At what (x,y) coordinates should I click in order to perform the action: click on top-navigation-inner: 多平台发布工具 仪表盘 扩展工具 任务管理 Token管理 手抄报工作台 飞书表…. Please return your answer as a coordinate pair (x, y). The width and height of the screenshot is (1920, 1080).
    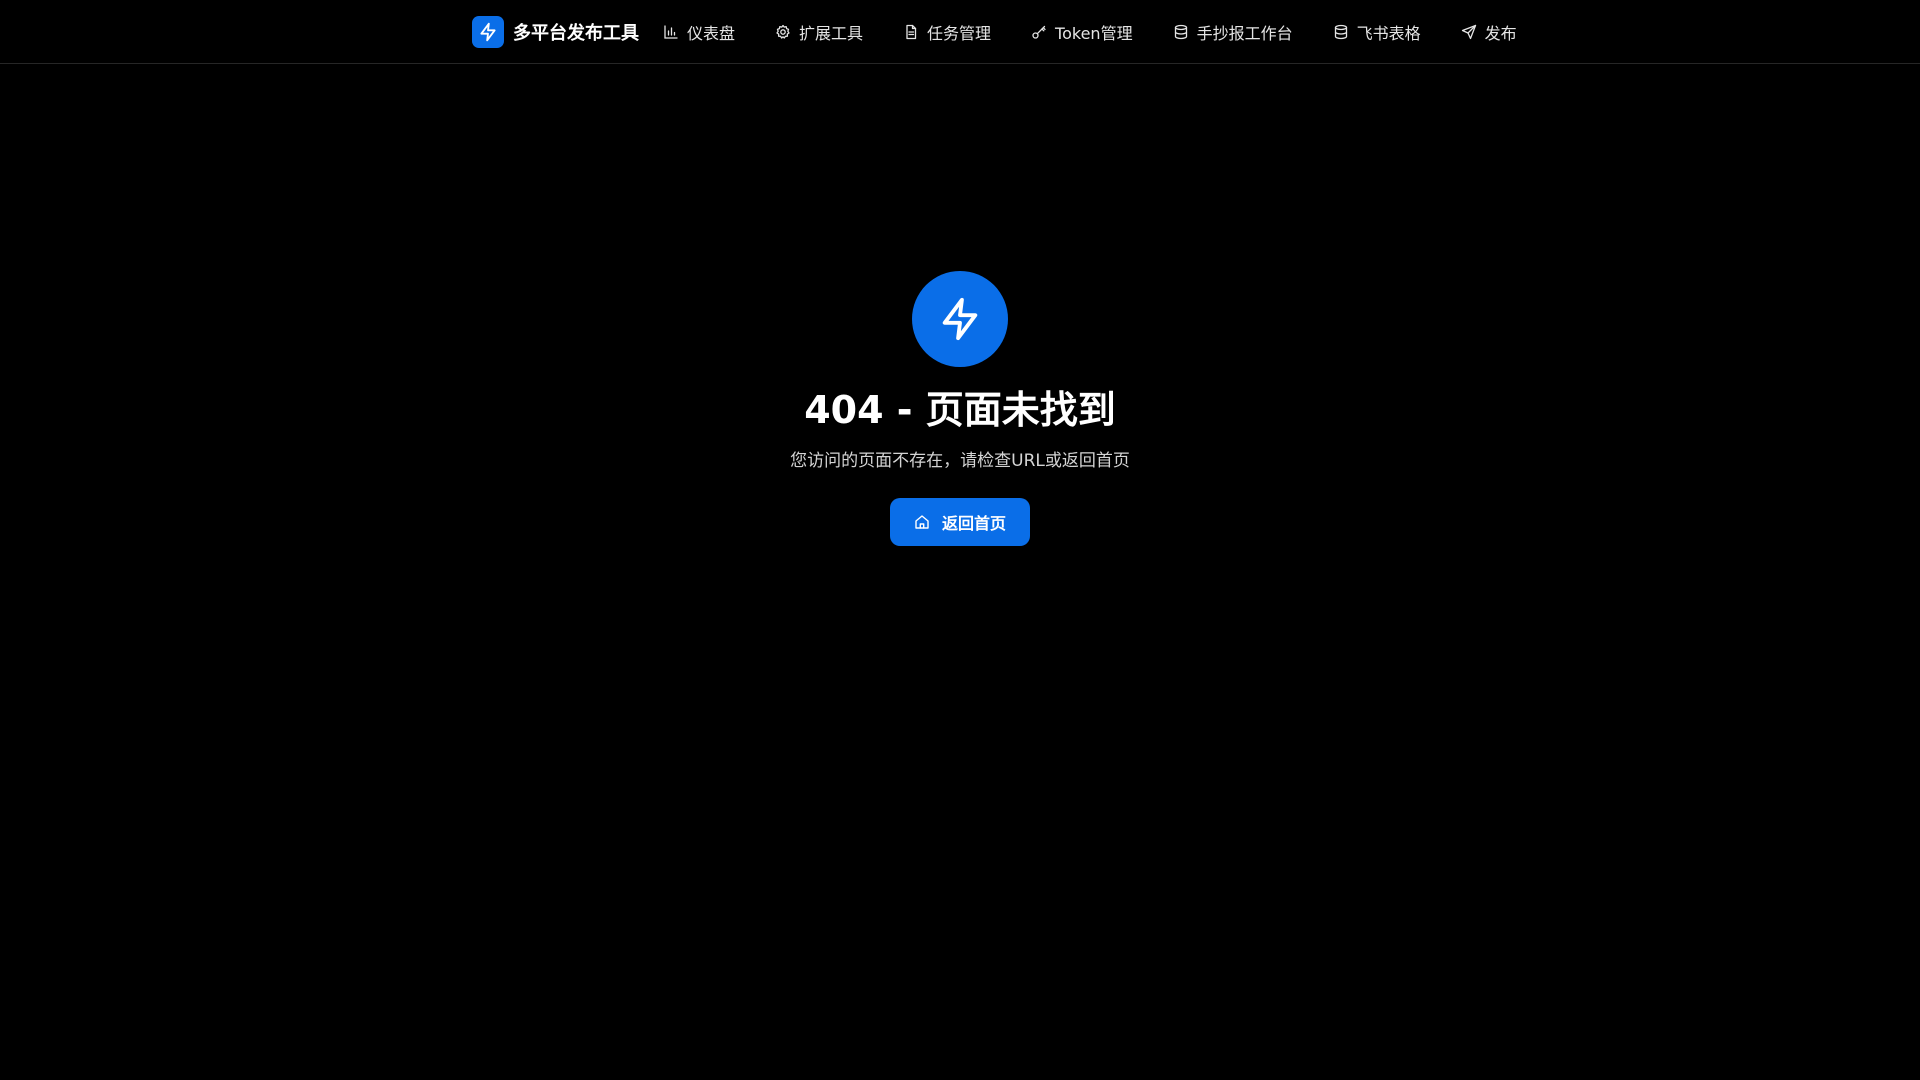
    Looking at the image, I should click on (1000, 31).